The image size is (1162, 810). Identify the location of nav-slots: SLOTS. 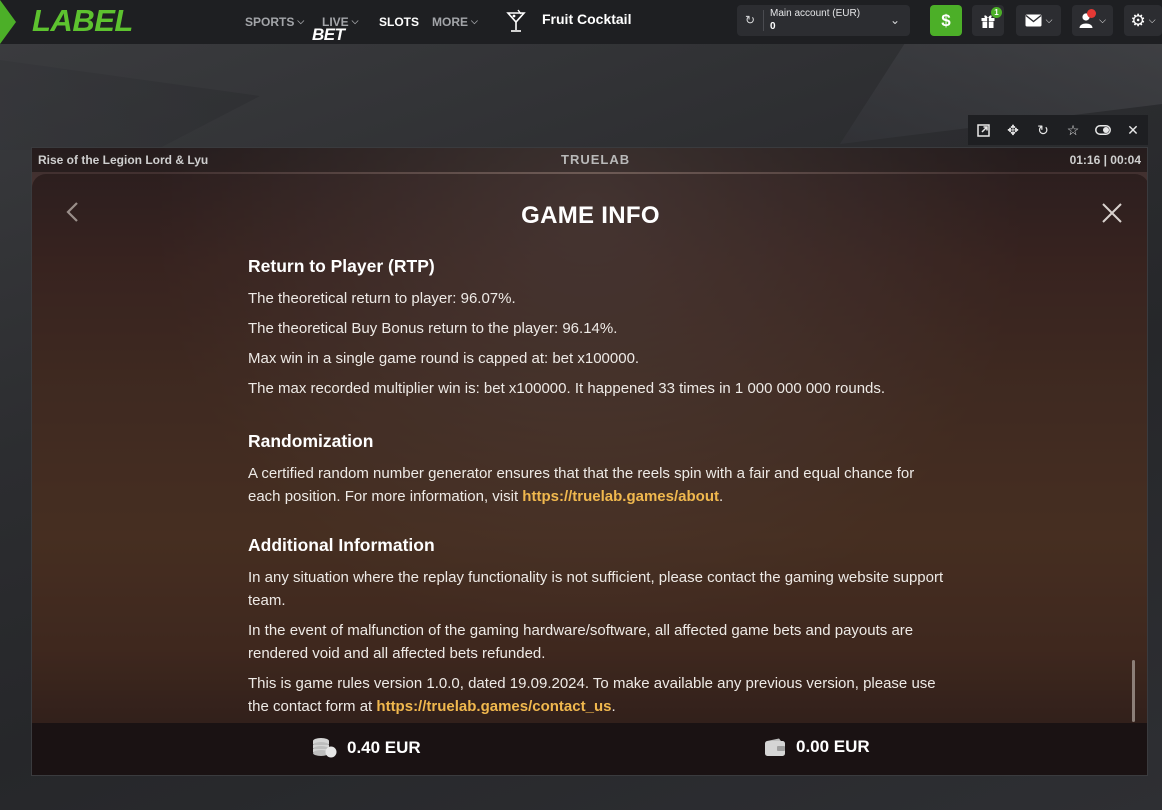
(399, 22).